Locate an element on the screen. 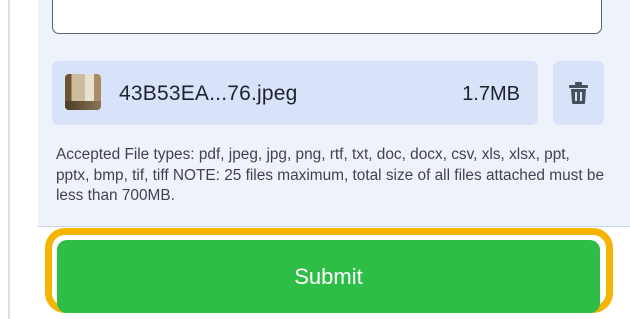  file-name: 43B53EA...76.jpeg is located at coordinates (208, 93).